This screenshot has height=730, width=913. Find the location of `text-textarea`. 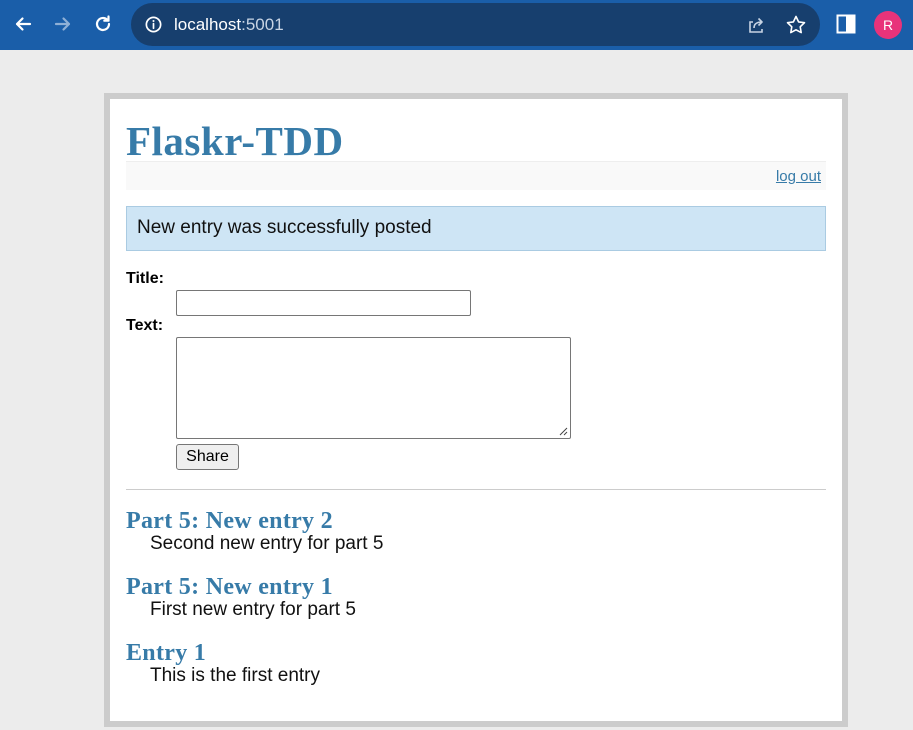

text-textarea is located at coordinates (373, 388).